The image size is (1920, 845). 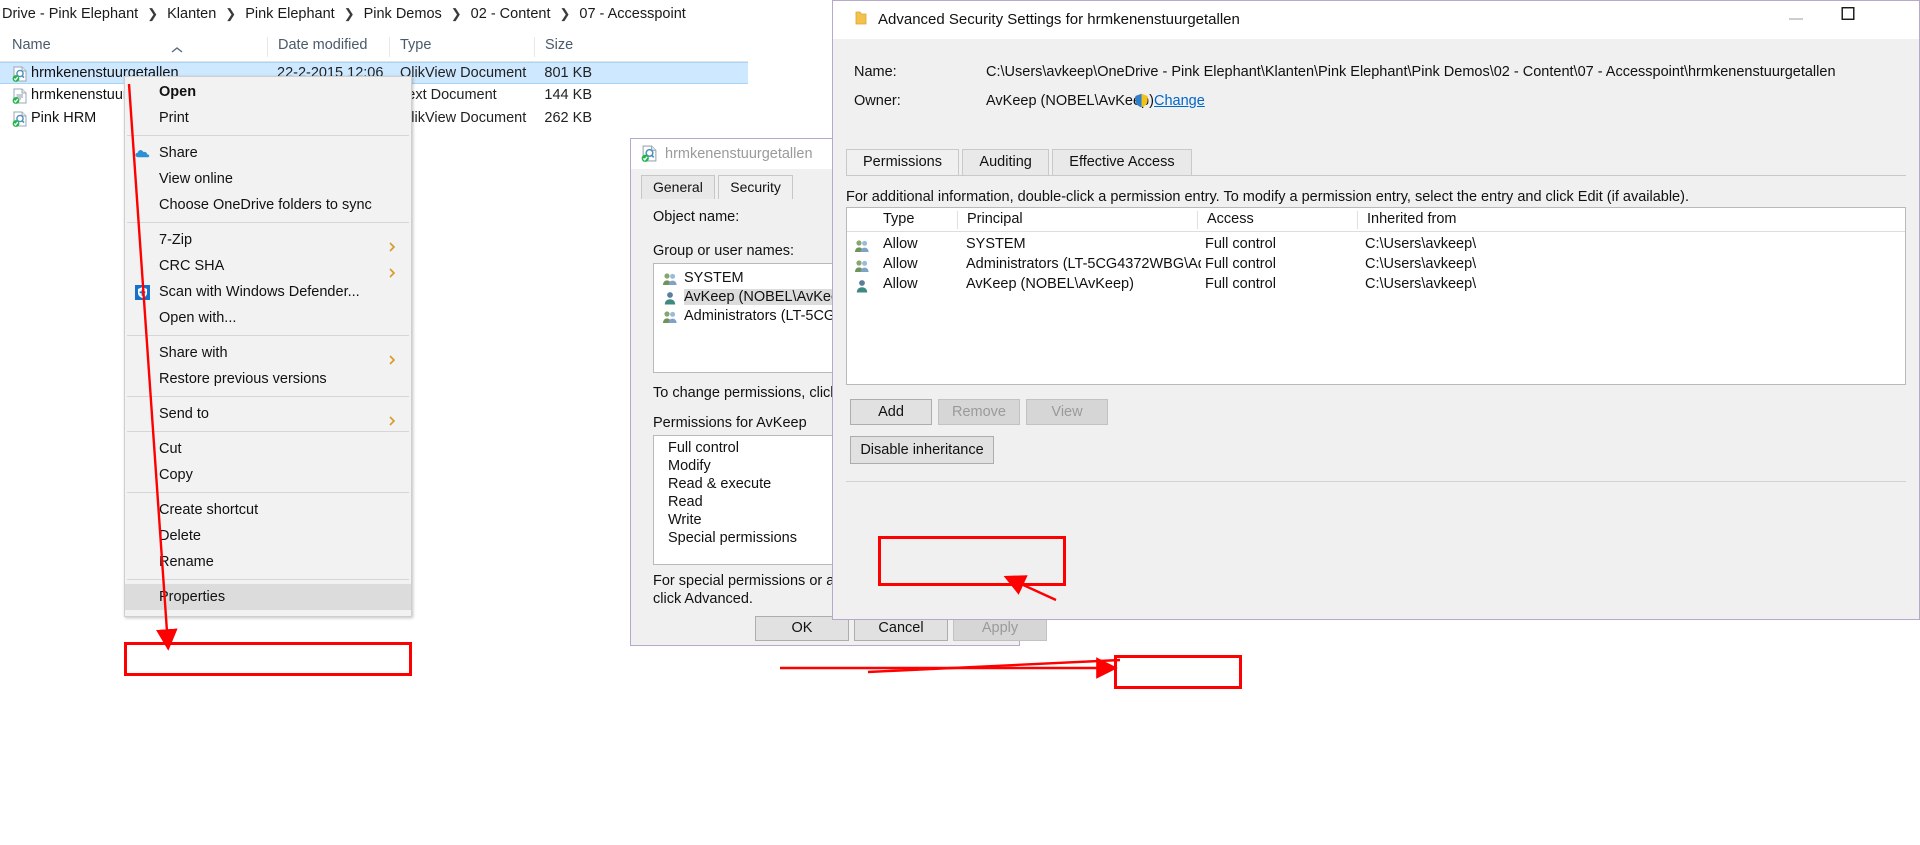 I want to click on minimize-button, so click(x=1796, y=16).